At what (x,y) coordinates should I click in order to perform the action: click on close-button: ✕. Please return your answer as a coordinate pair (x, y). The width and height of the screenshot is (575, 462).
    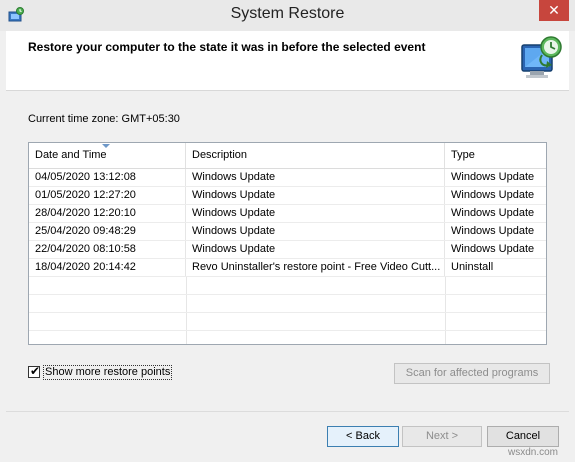
    Looking at the image, I should click on (554, 10).